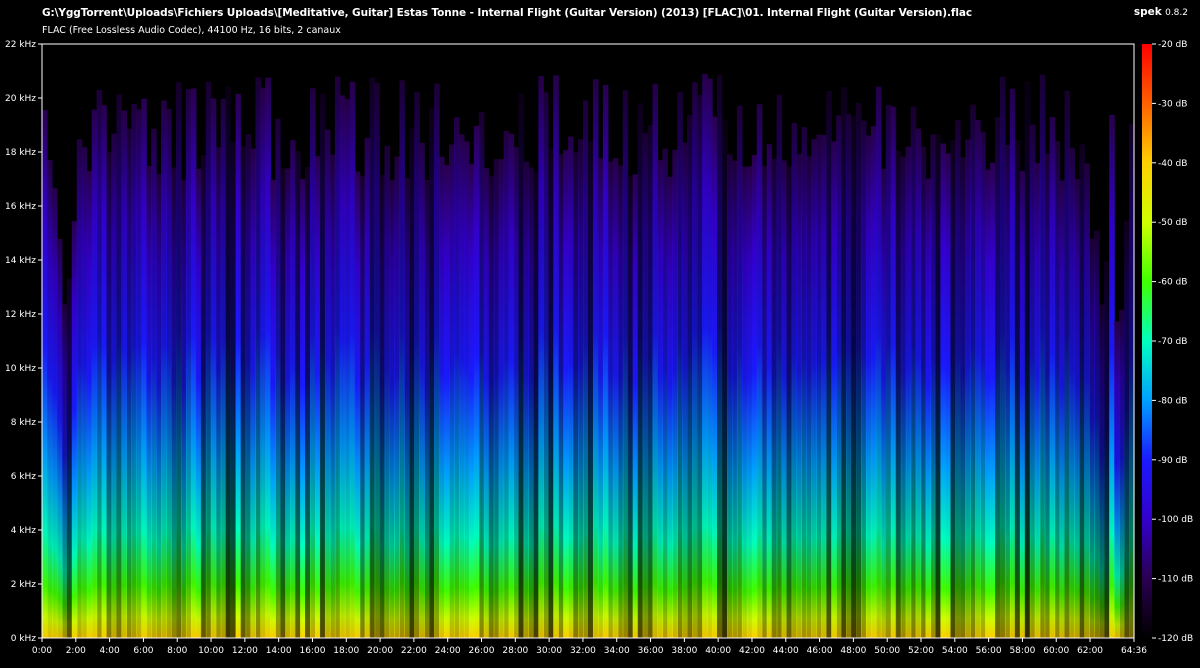 This screenshot has height=668, width=1200. I want to click on db-tick-label: -70 dB, so click(1172, 342).